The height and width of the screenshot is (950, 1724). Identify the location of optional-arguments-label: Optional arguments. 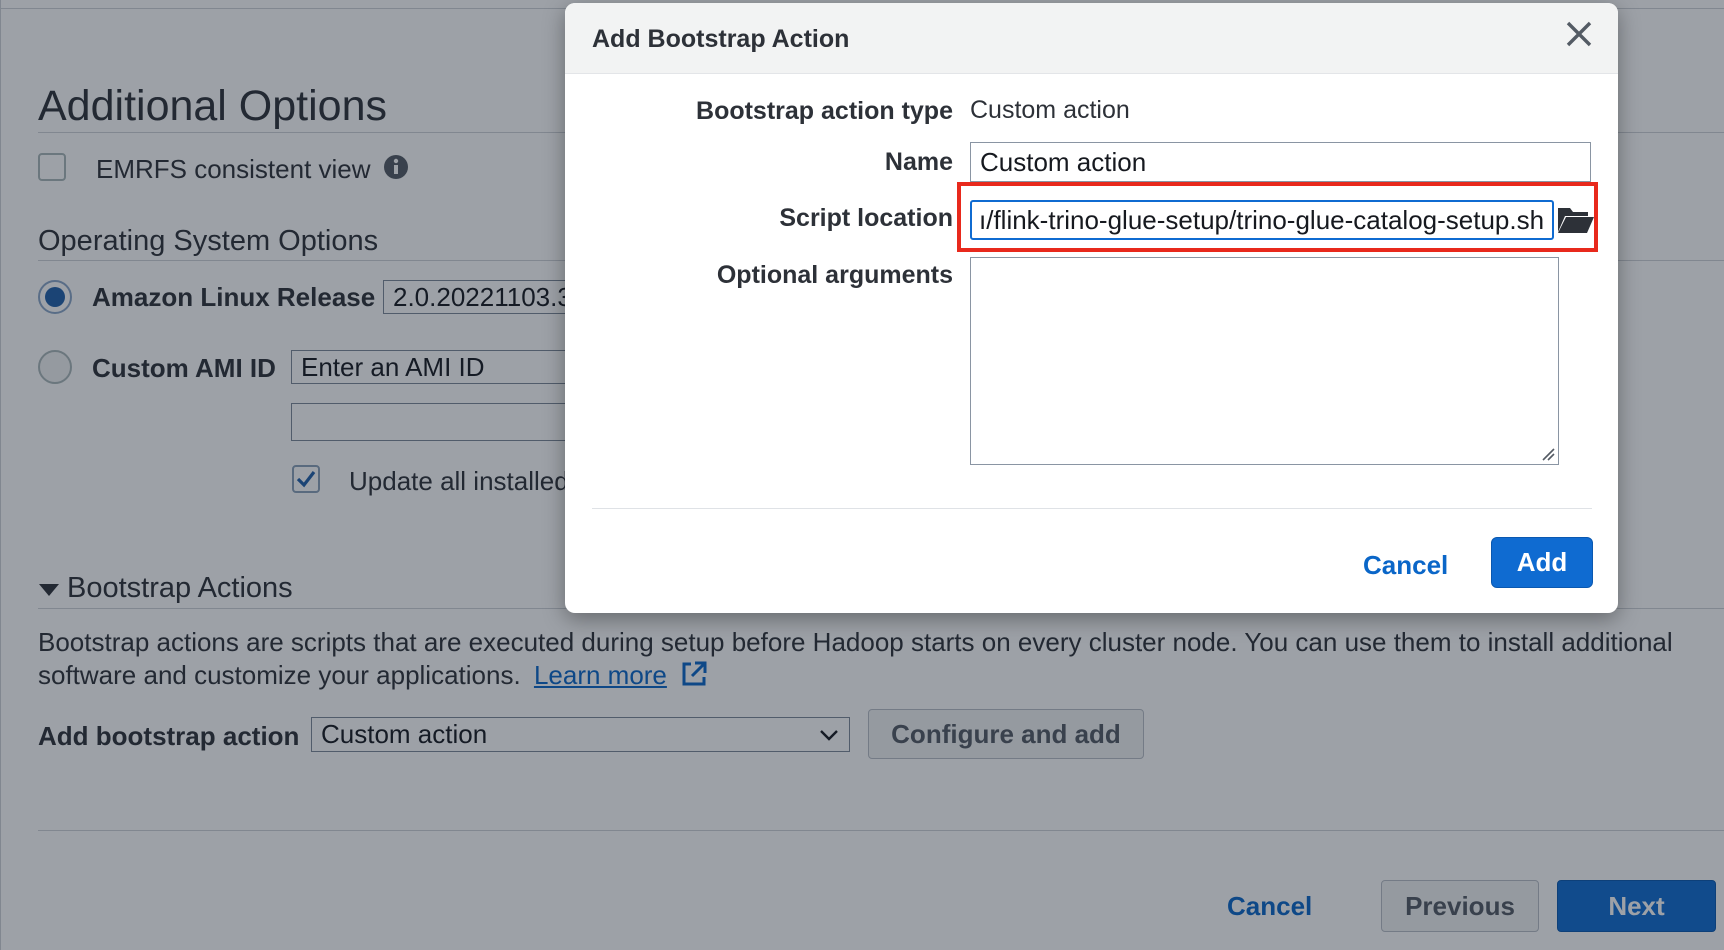
(834, 275).